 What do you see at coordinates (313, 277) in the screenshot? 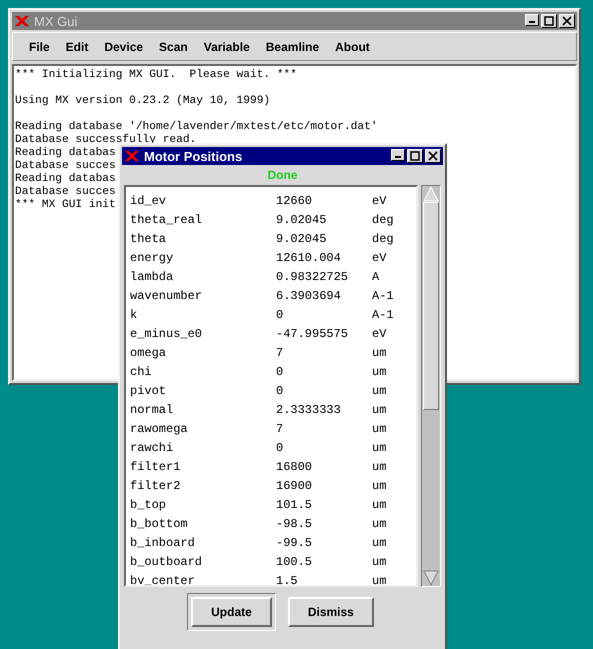
I see `motor-value: 0.98322725` at bounding box center [313, 277].